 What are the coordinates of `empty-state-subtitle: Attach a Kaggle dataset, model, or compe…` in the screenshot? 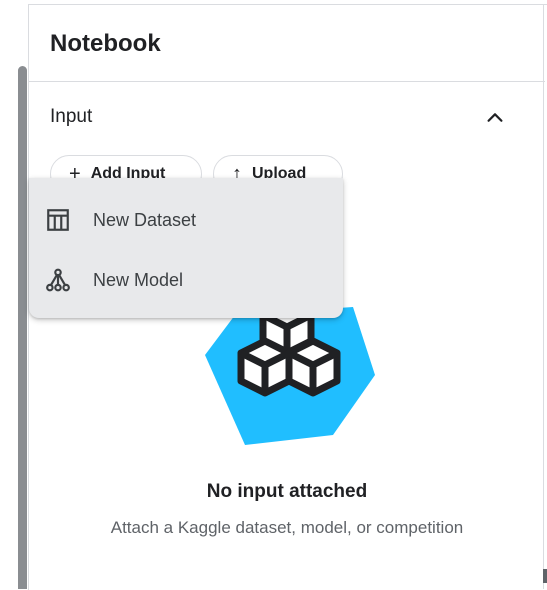 It's located at (287, 527).